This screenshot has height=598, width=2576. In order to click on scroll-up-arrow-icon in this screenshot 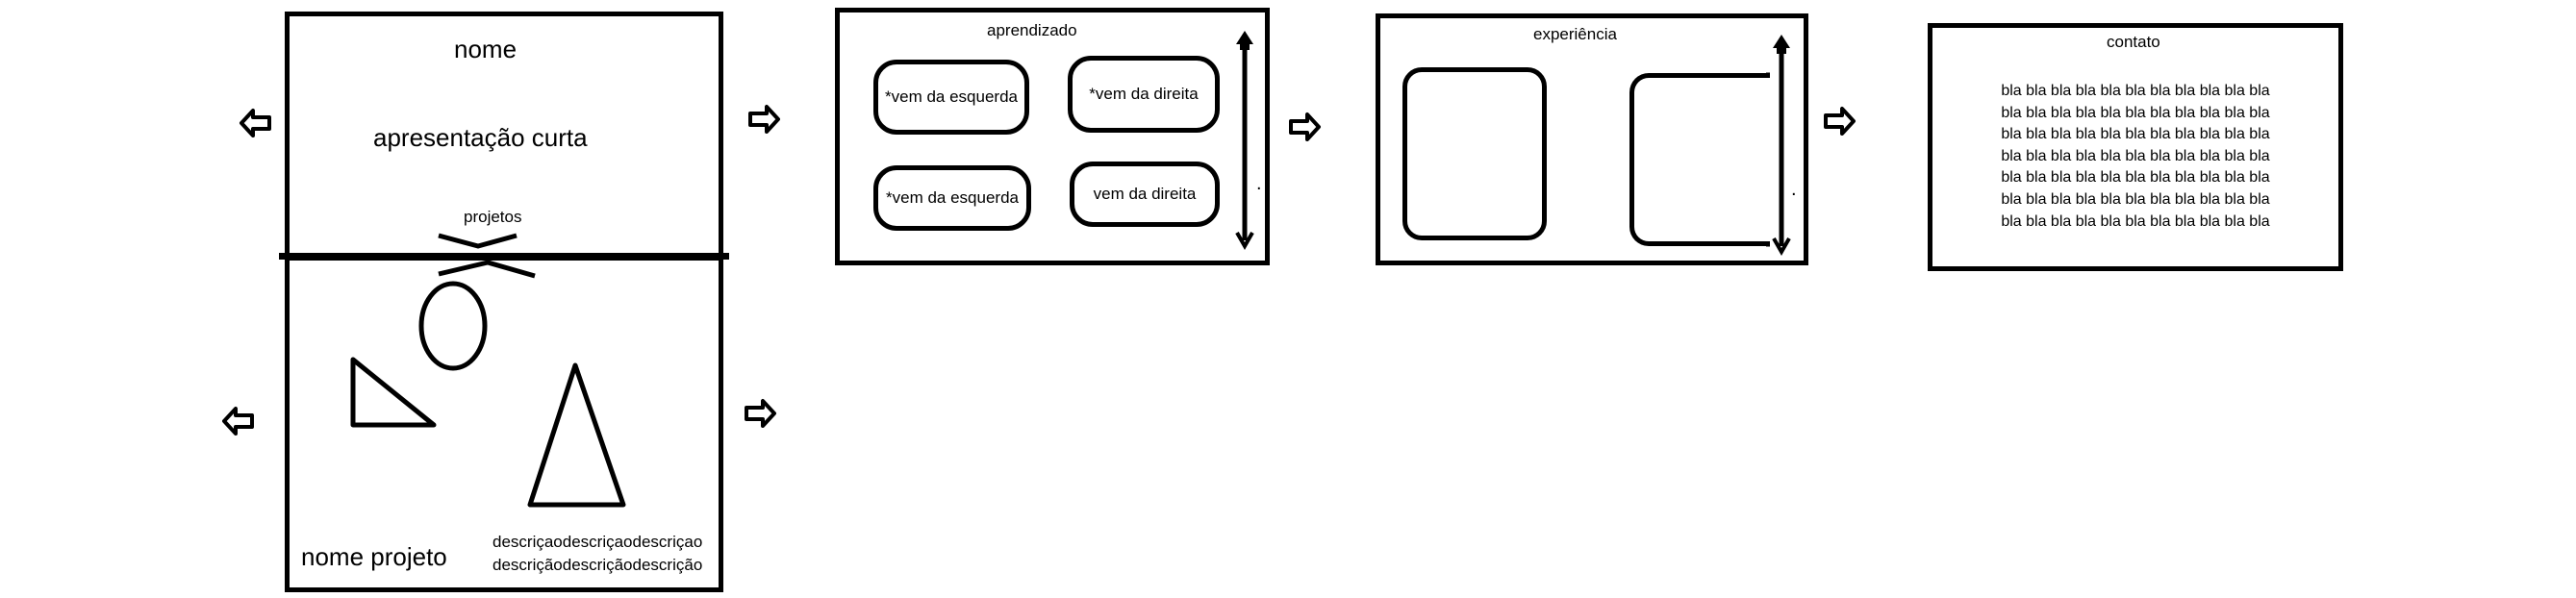, I will do `click(1781, 41)`.